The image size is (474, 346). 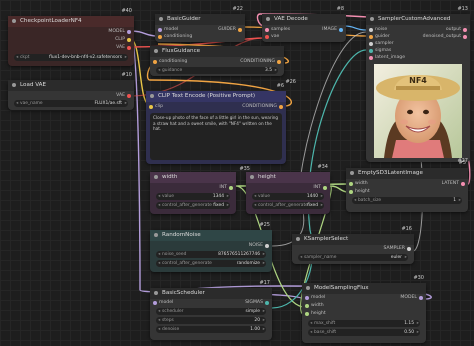 What do you see at coordinates (217, 70) in the screenshot?
I see `guidance-slider: ◂ guidance 3.5 ▸` at bounding box center [217, 70].